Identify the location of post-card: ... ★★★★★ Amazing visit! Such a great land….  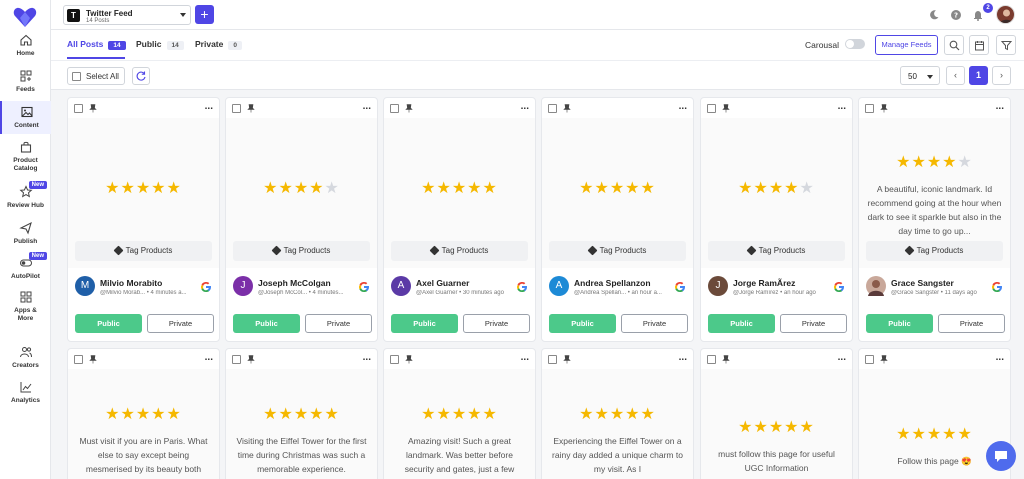
(459, 413).